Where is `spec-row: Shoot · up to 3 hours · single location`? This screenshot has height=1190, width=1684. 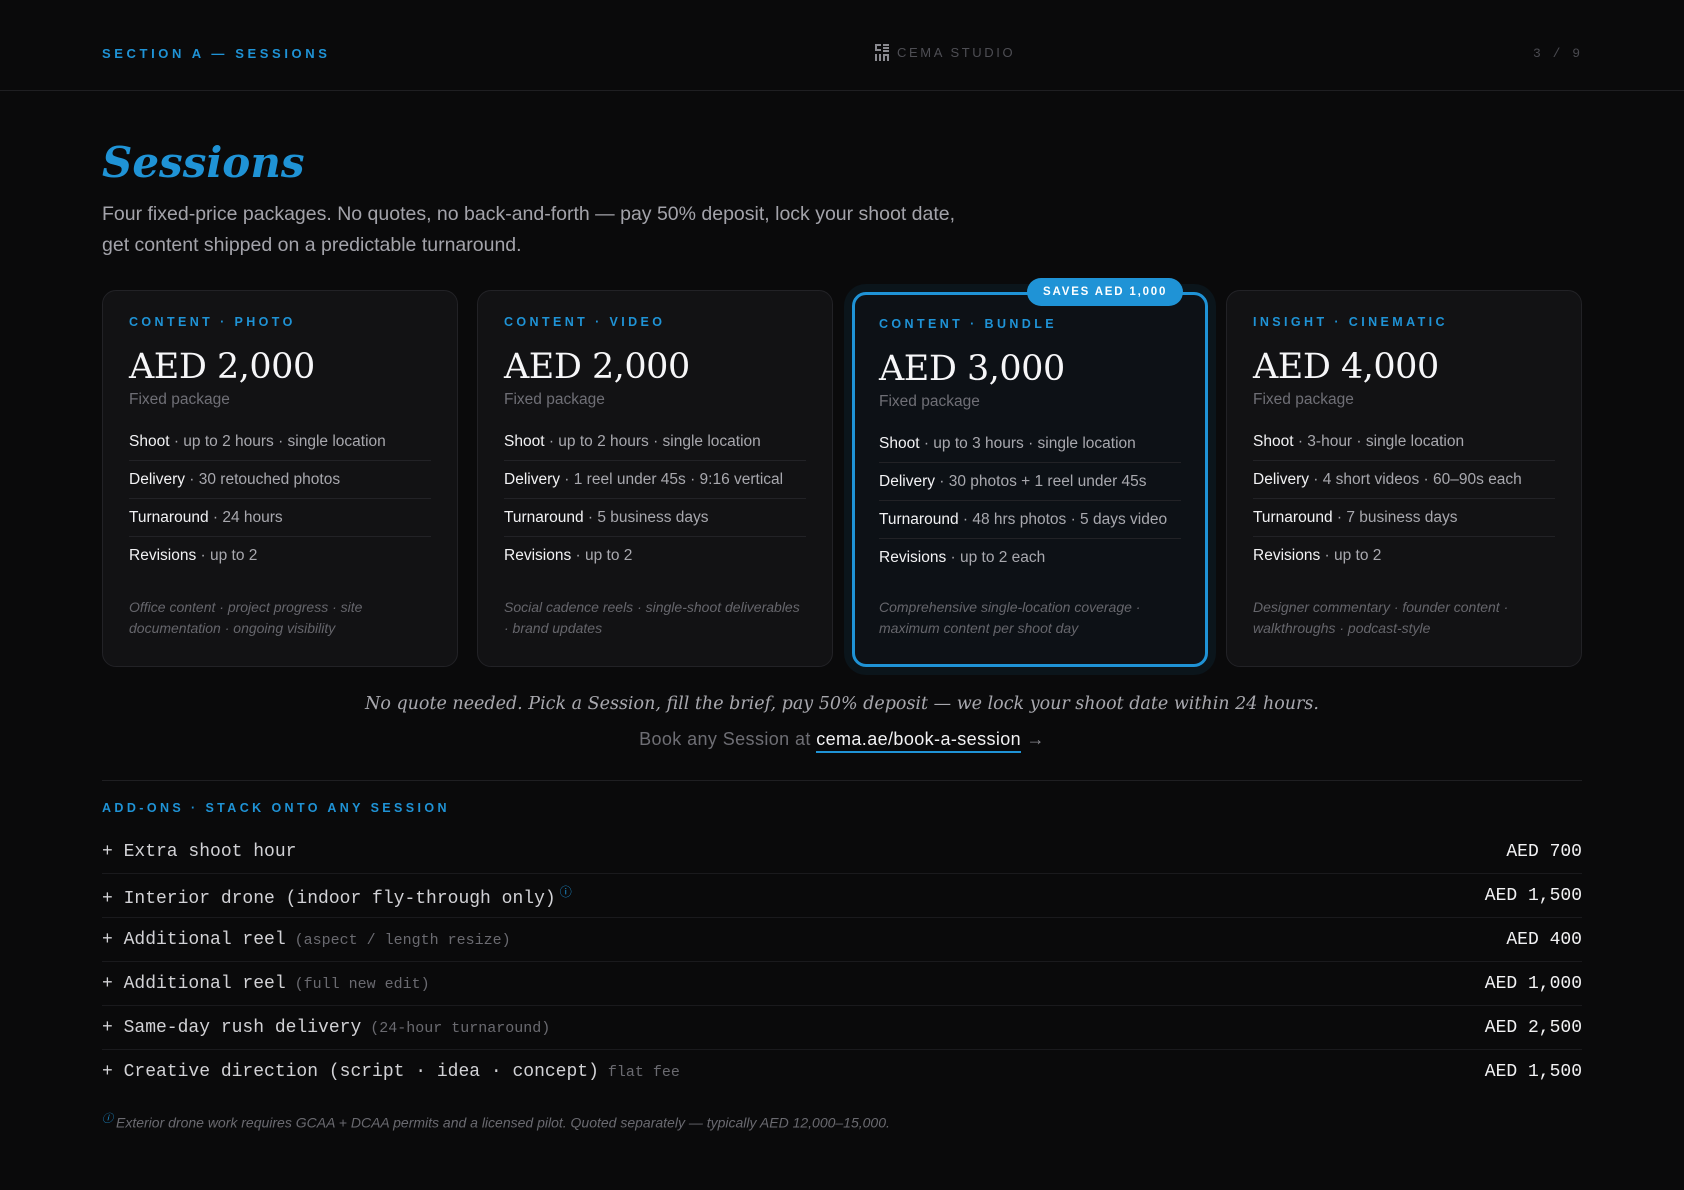
spec-row: Shoot · up to 3 hours · single location is located at coordinates (1030, 444).